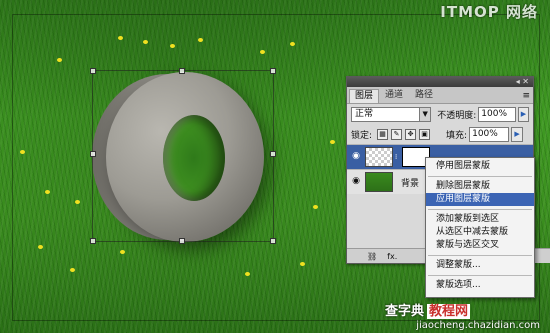 This screenshot has width=550, height=333. I want to click on lock-fill-row: 锁定: ▦ ✎ ✥ ▣ 填充: 100% ▶, so click(440, 134).